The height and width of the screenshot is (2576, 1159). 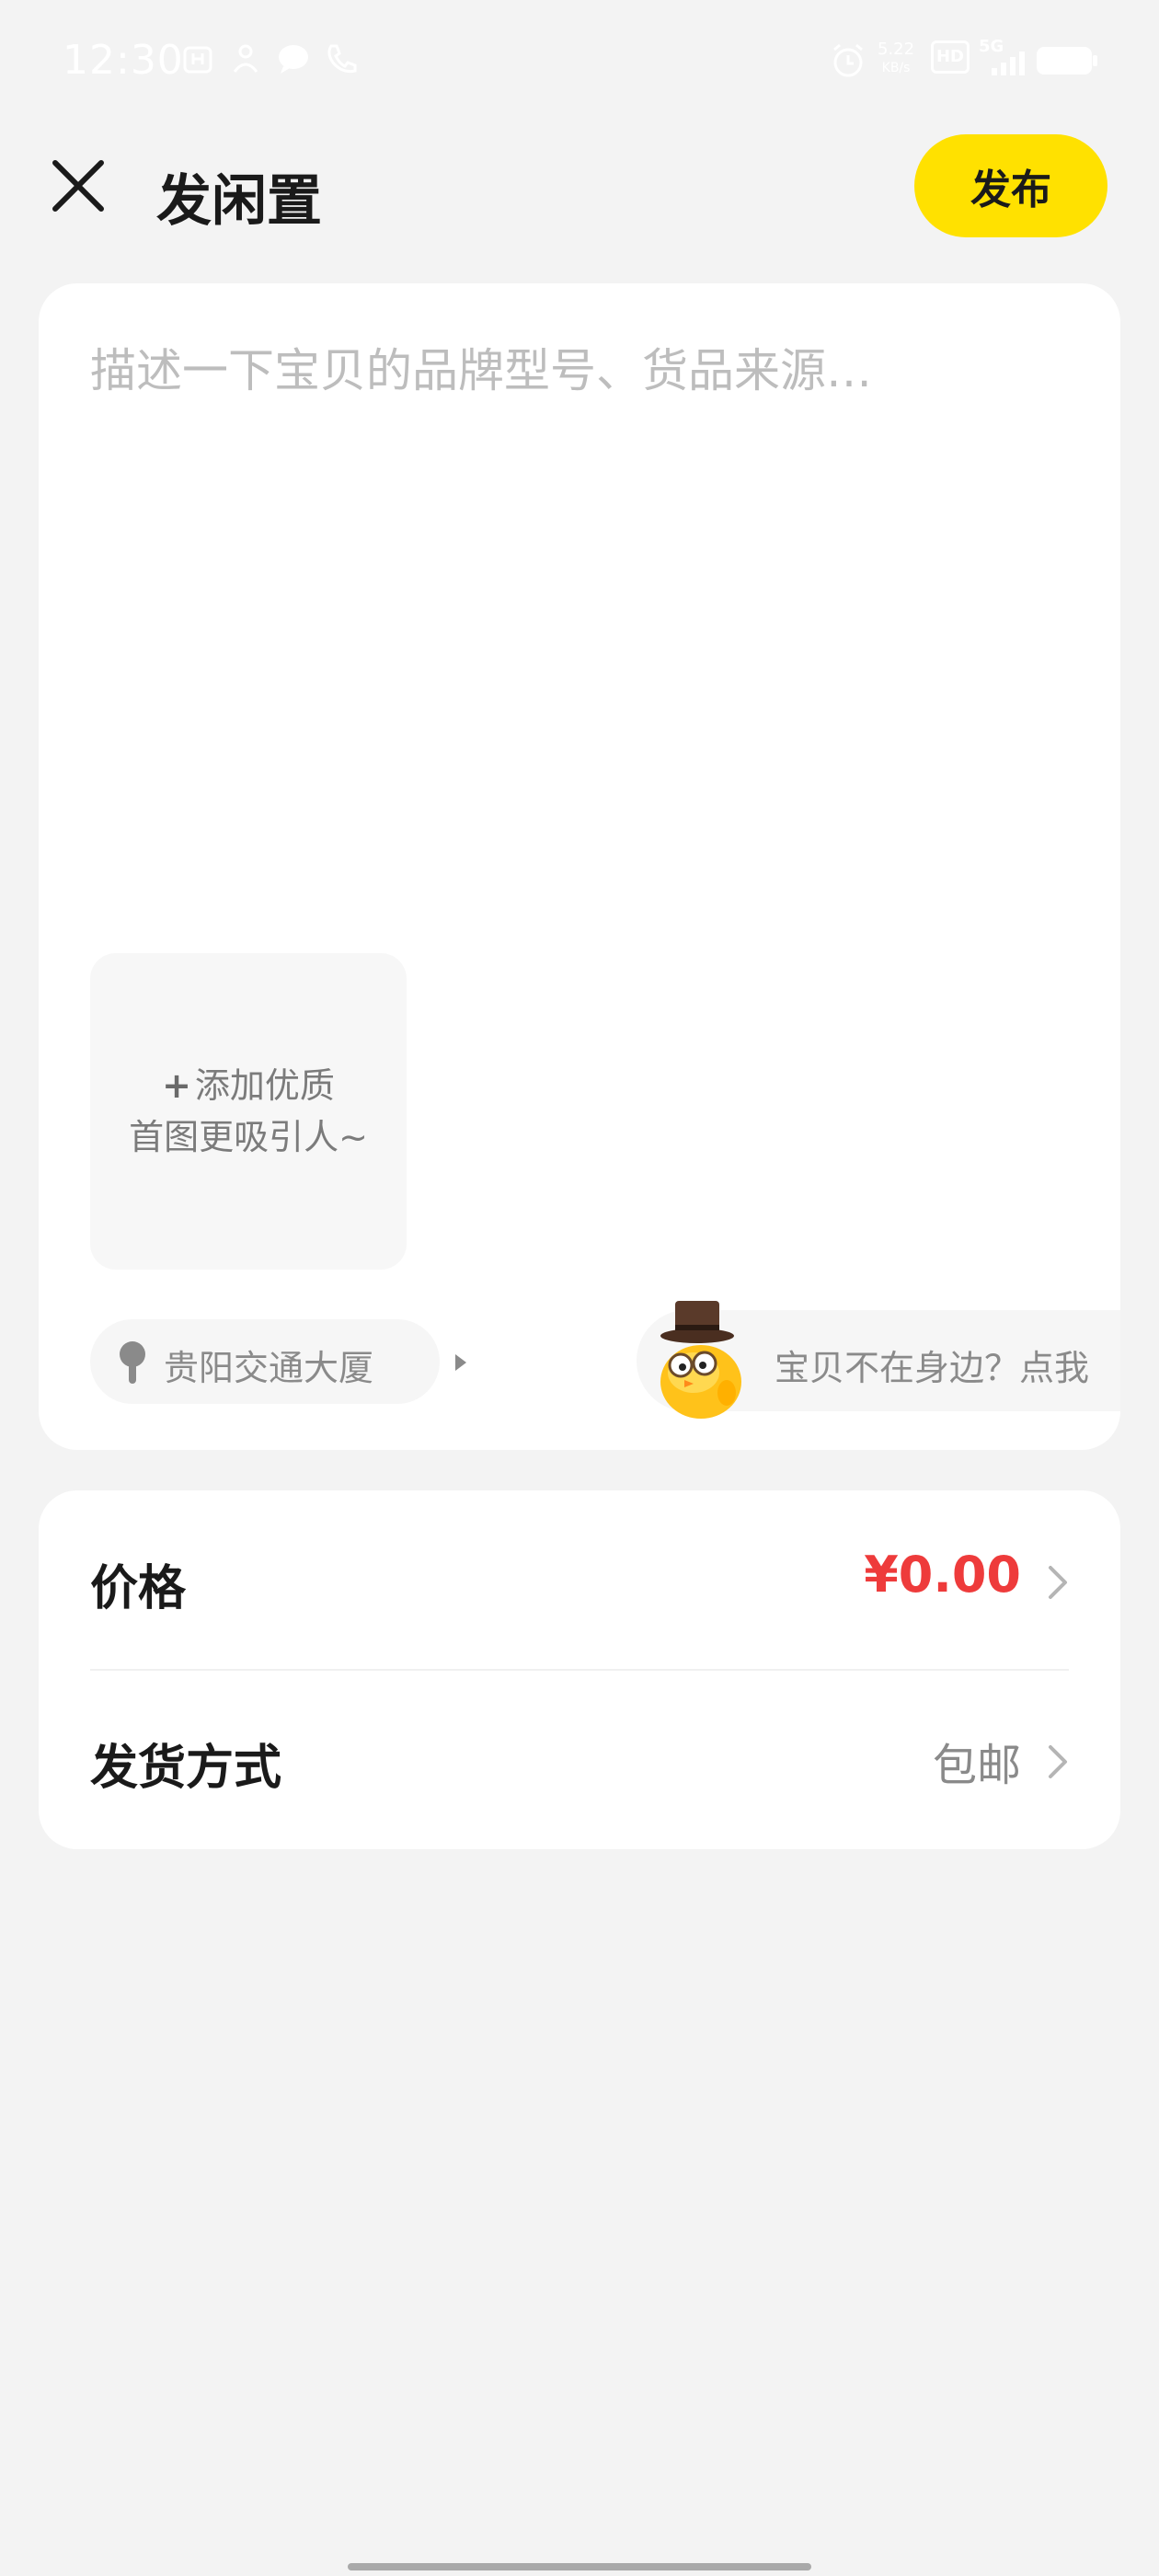 What do you see at coordinates (579, 188) in the screenshot?
I see `top-bar: 发闲置 发布` at bounding box center [579, 188].